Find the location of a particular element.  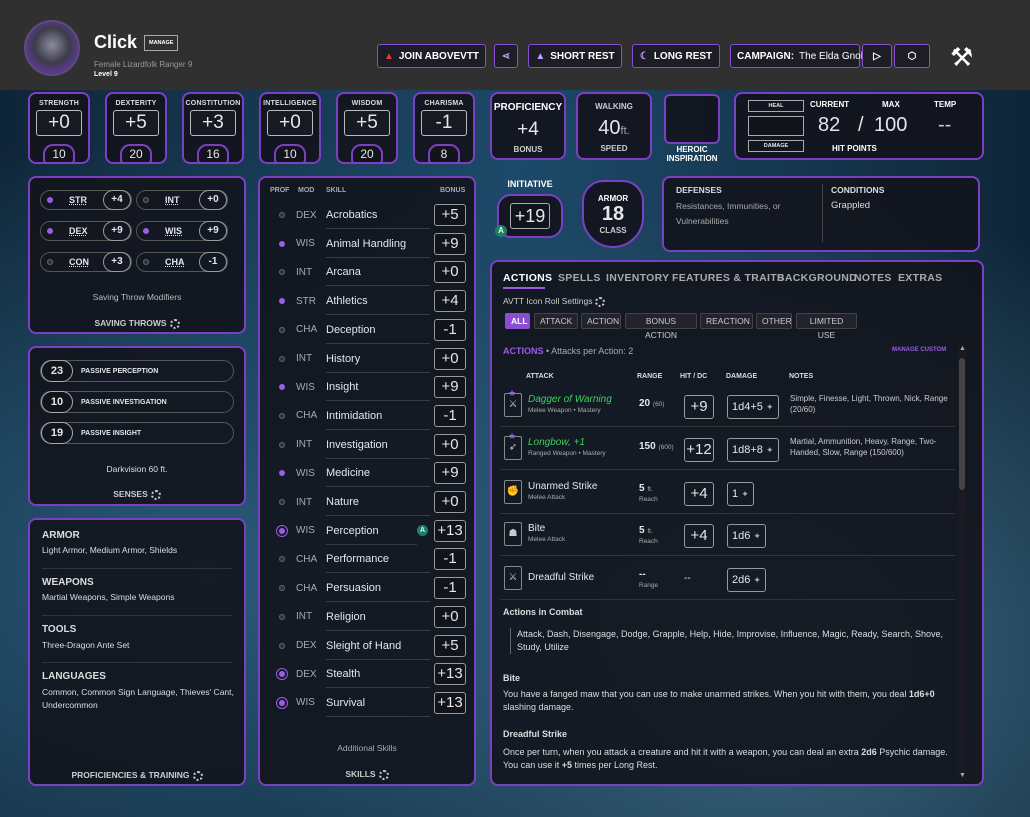

passive-sense: 19 PASSIVE INSIGHT is located at coordinates (137, 433).